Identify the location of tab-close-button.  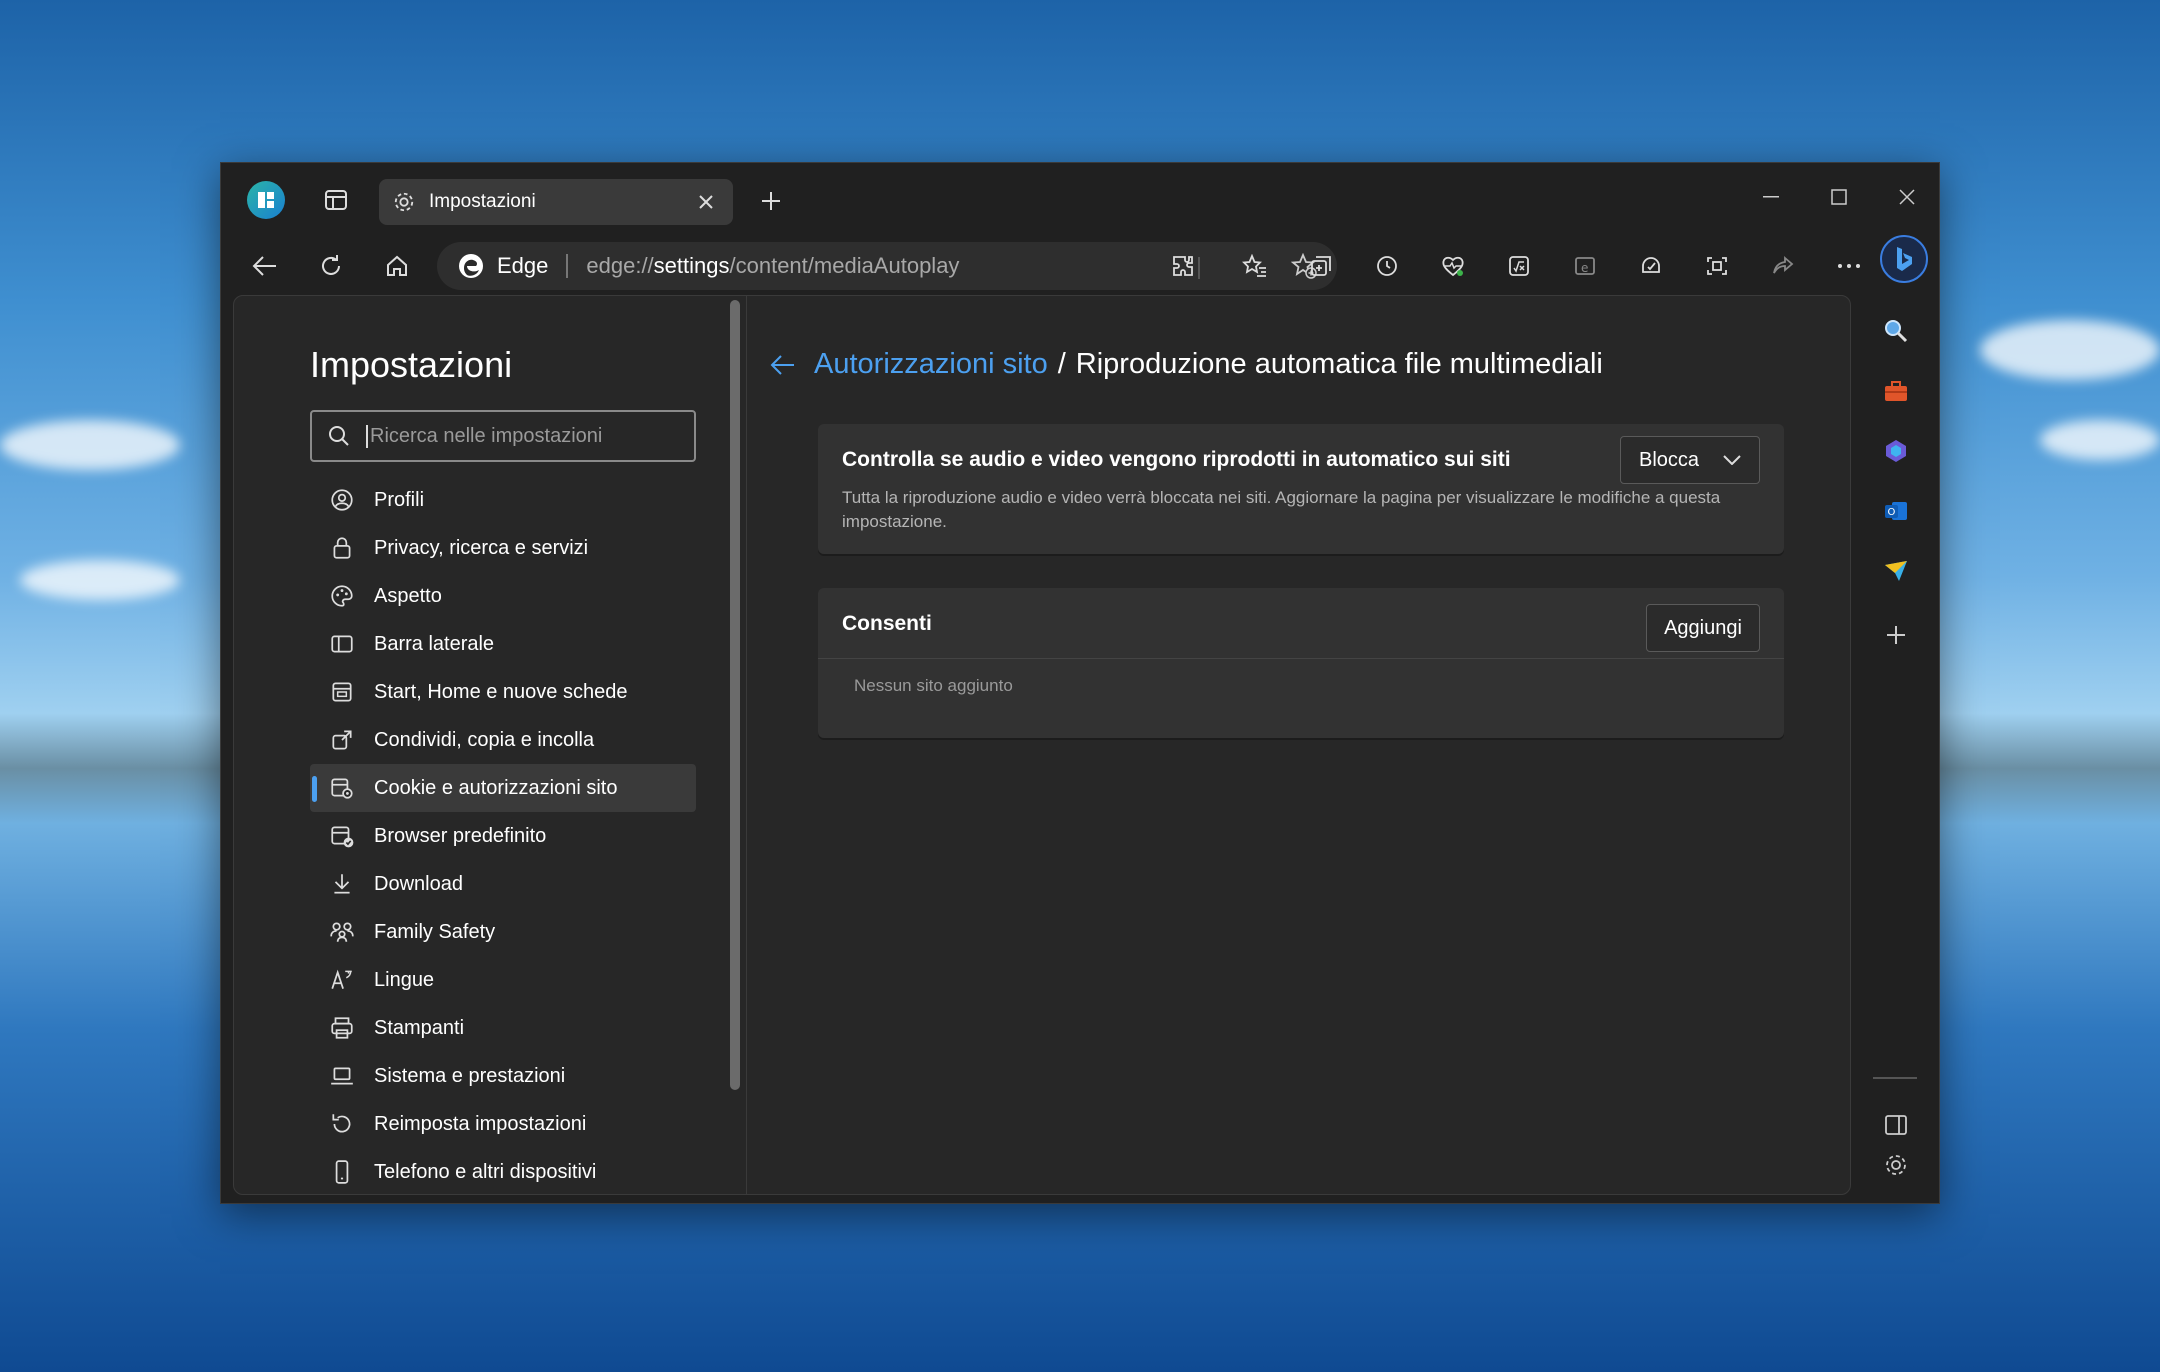
(706, 202).